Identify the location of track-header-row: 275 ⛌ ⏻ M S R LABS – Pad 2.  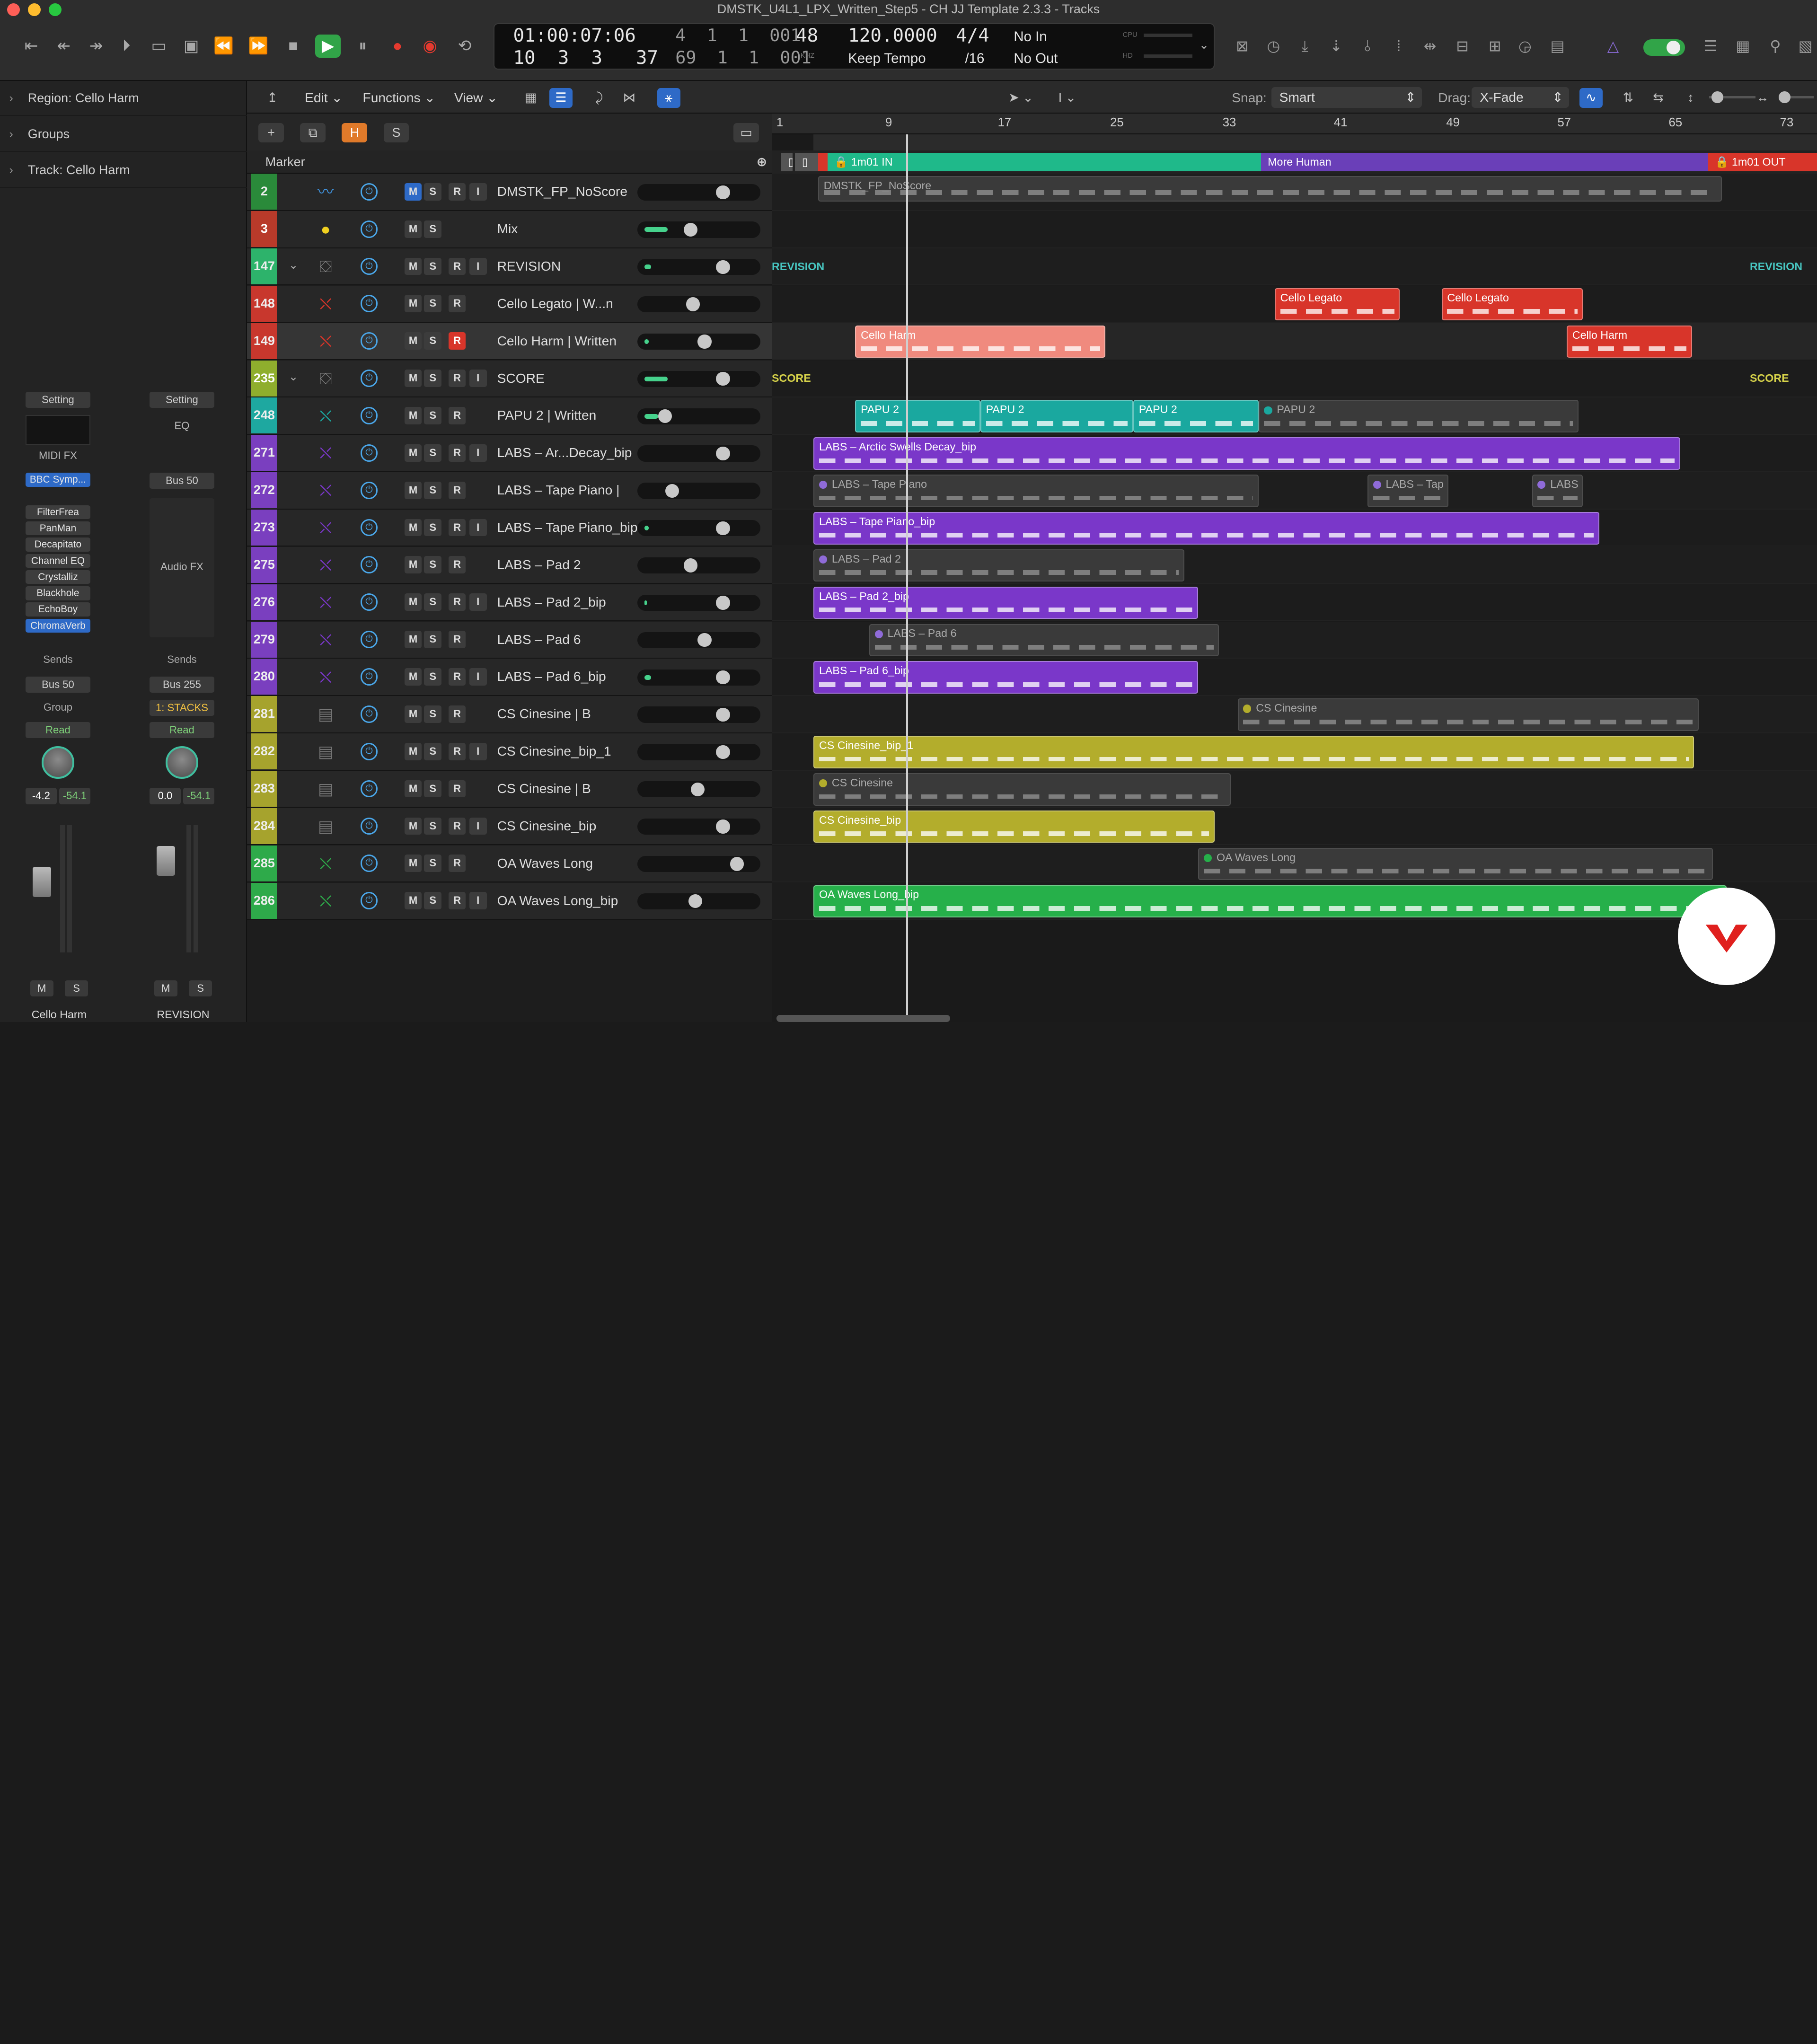
(509, 565).